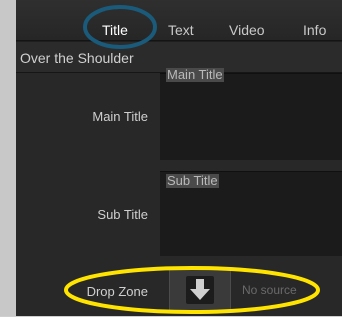 The height and width of the screenshot is (317, 342). I want to click on download-arrow-icon, so click(200, 290).